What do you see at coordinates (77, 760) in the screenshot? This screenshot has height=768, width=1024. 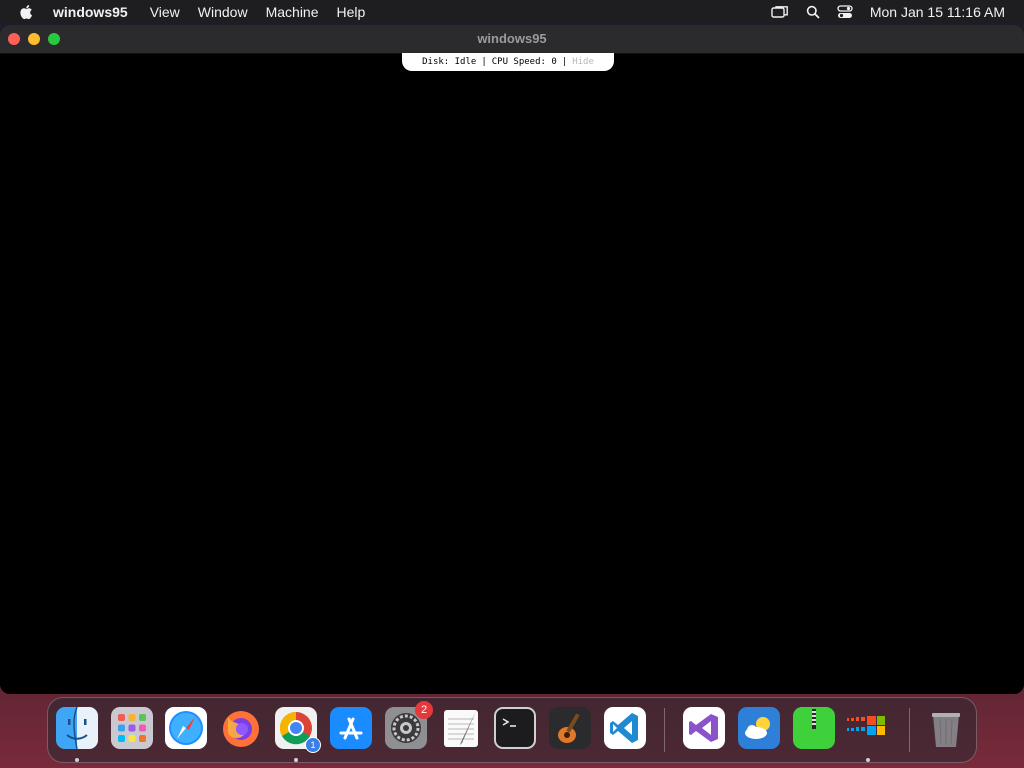 I see `dock-running-indicator-finder` at bounding box center [77, 760].